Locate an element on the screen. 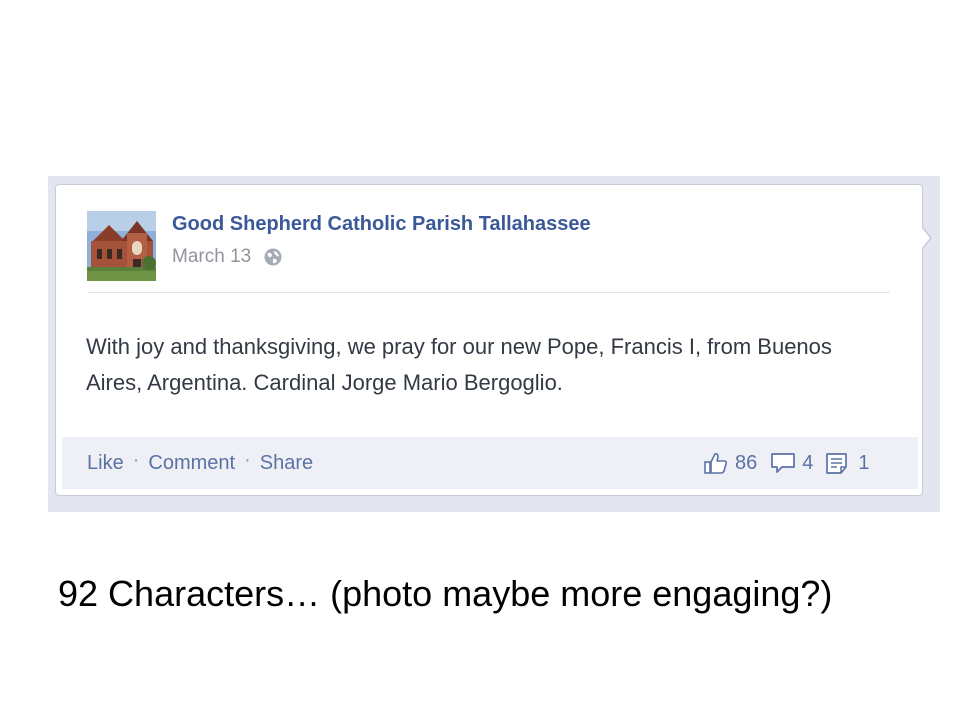 The image size is (960, 720). likes-count: 86 is located at coordinates (746, 462).